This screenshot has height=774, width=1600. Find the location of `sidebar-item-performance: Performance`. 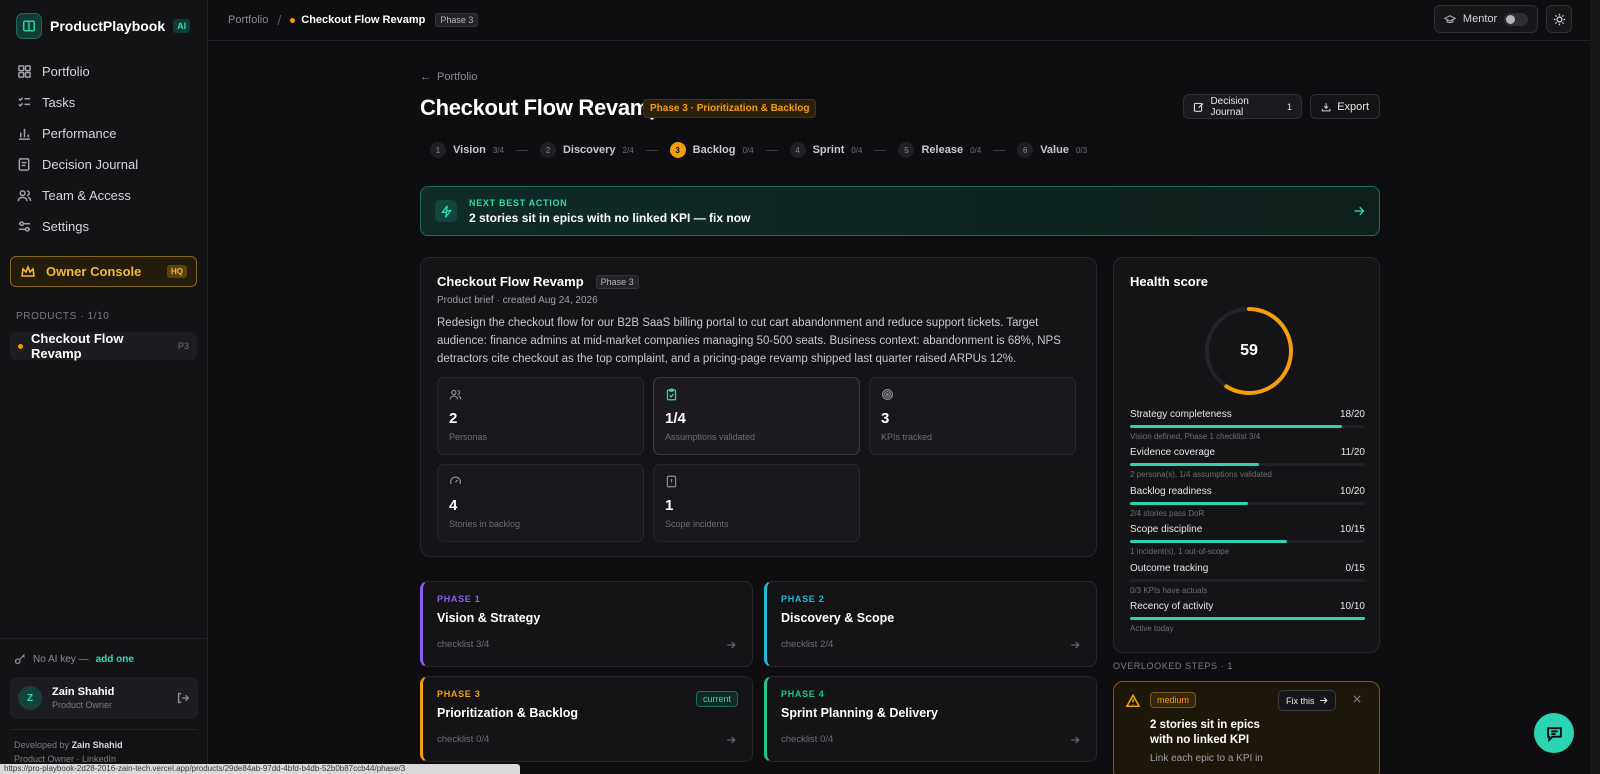

sidebar-item-performance: Performance is located at coordinates (103, 133).